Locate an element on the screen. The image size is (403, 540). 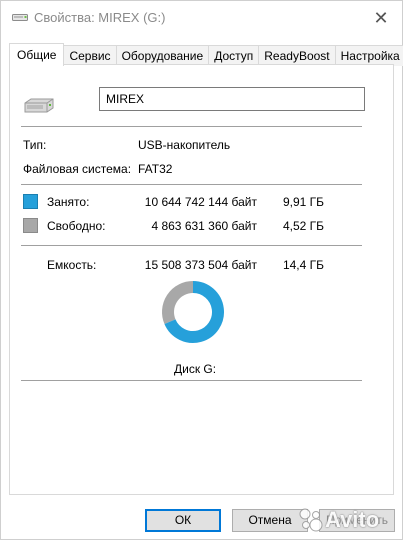
capacity-size: 14,4 ГБ is located at coordinates (303, 265).